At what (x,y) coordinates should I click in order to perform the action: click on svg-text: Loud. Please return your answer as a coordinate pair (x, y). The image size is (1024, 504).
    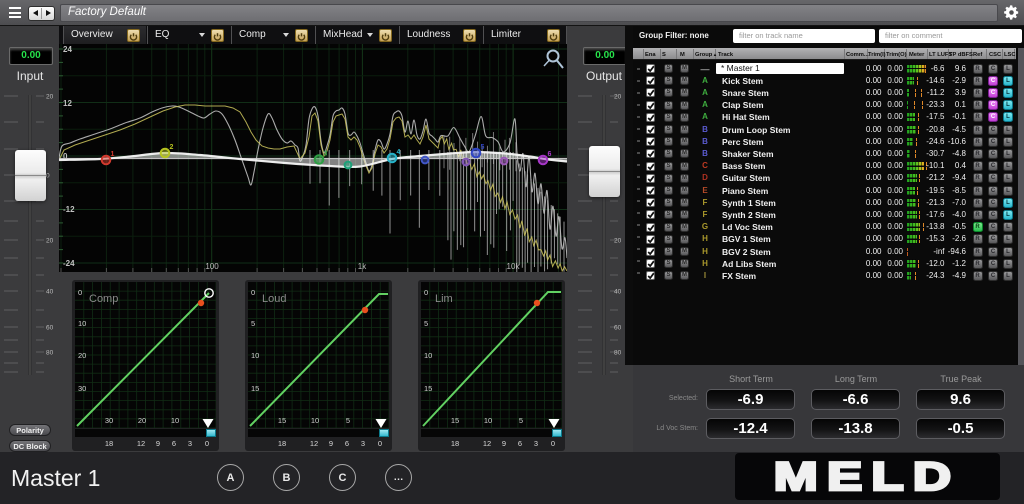
    Looking at the image, I should click on (274, 299).